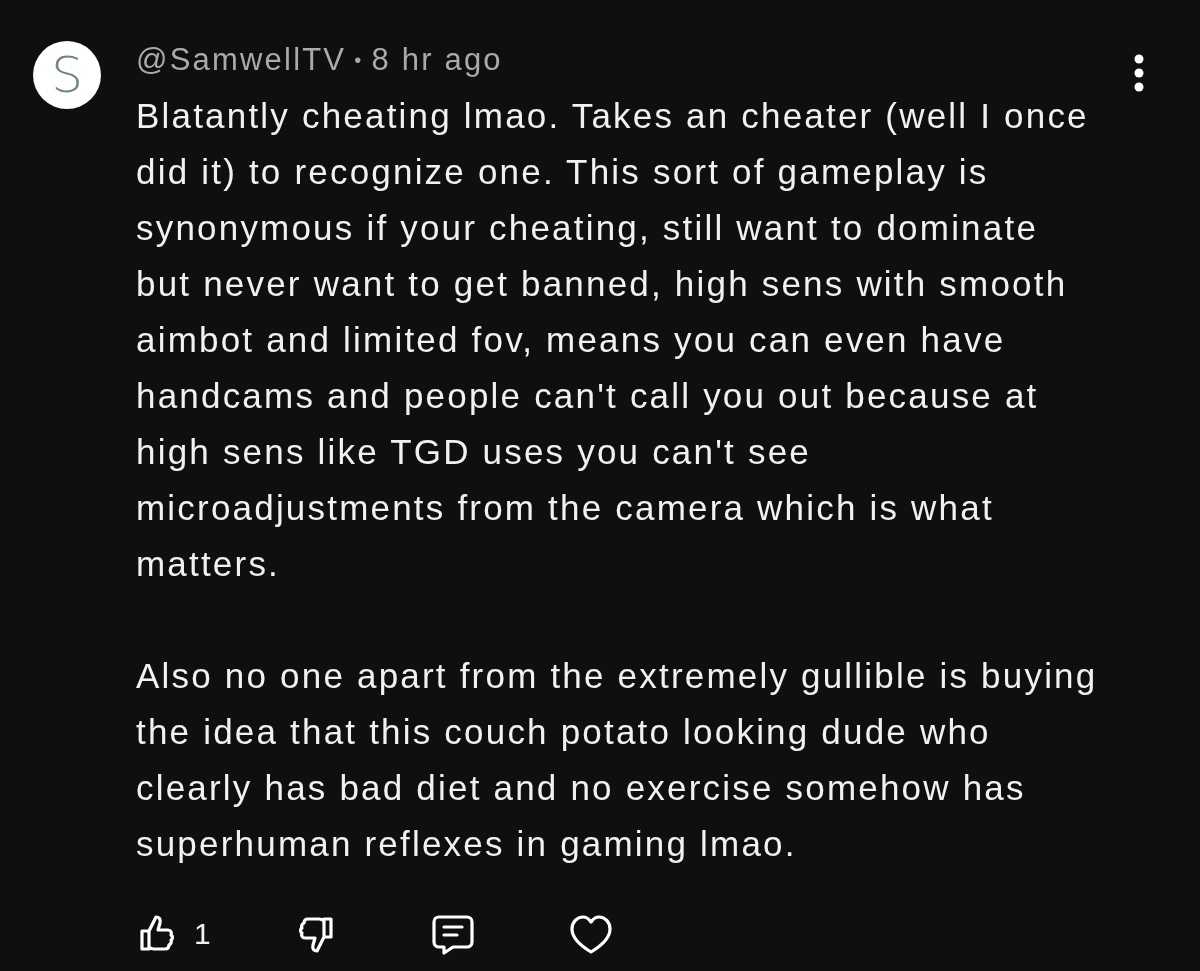  What do you see at coordinates (202, 934) in the screenshot?
I see `like-count: 1` at bounding box center [202, 934].